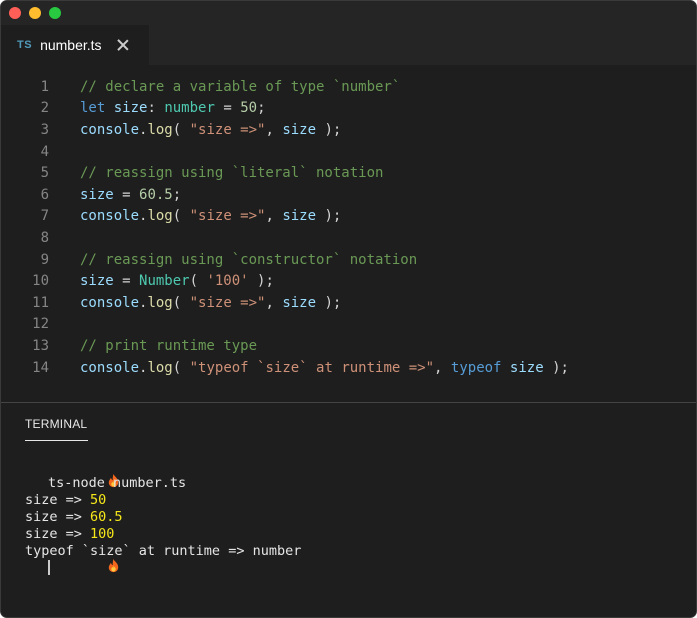  I want to click on flame-icon, so click(72, 567).